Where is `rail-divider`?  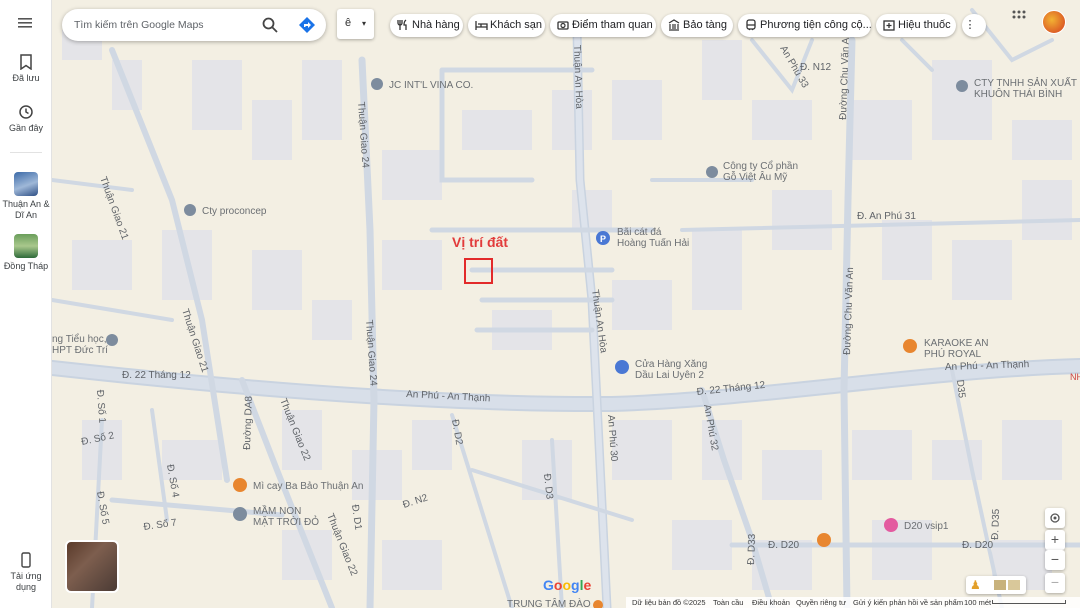 rail-divider is located at coordinates (26, 152).